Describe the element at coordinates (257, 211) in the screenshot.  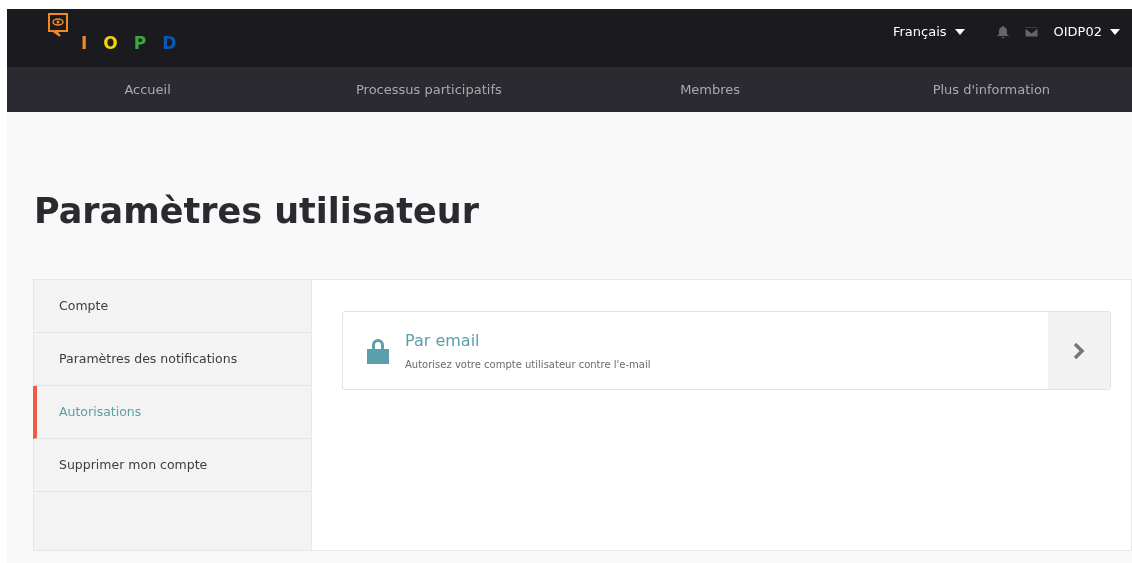
I see `page-title: Paramètres utilisateur` at that location.